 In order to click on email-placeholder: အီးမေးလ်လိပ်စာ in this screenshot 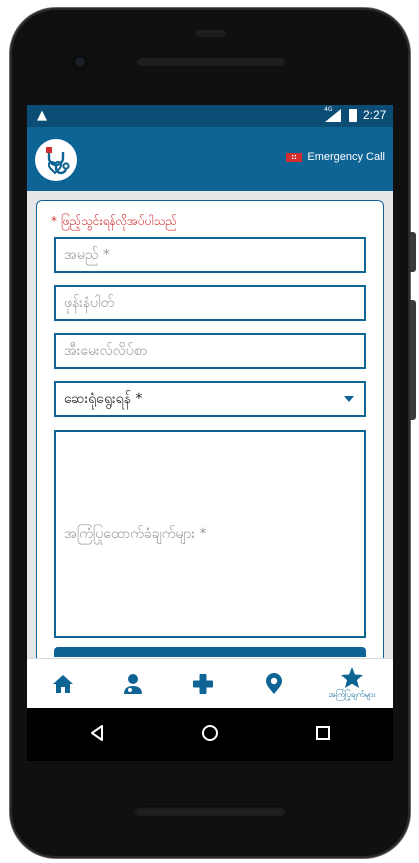, I will do `click(106, 350)`.